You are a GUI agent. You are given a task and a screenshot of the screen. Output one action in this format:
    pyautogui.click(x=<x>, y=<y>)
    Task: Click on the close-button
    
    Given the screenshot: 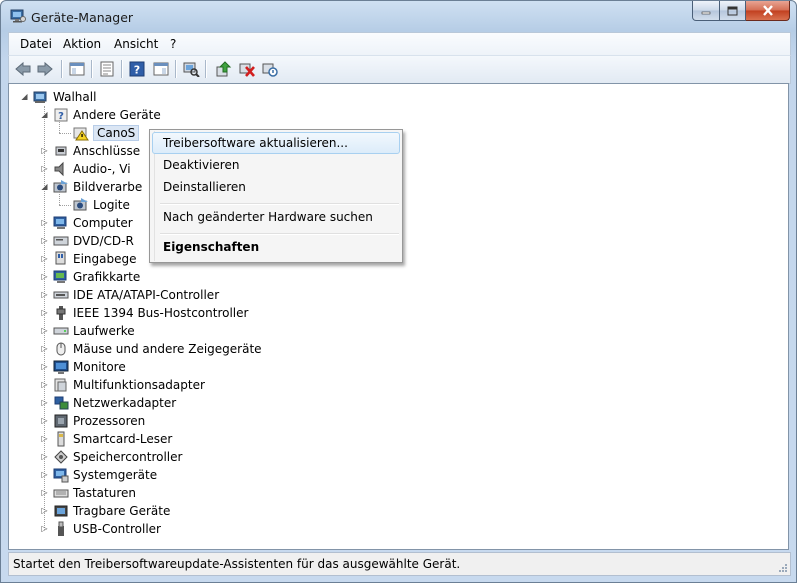 What is the action you would take?
    pyautogui.click(x=768, y=11)
    